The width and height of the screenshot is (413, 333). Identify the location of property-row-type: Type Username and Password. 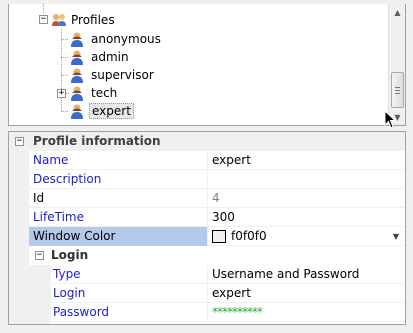
(207, 274).